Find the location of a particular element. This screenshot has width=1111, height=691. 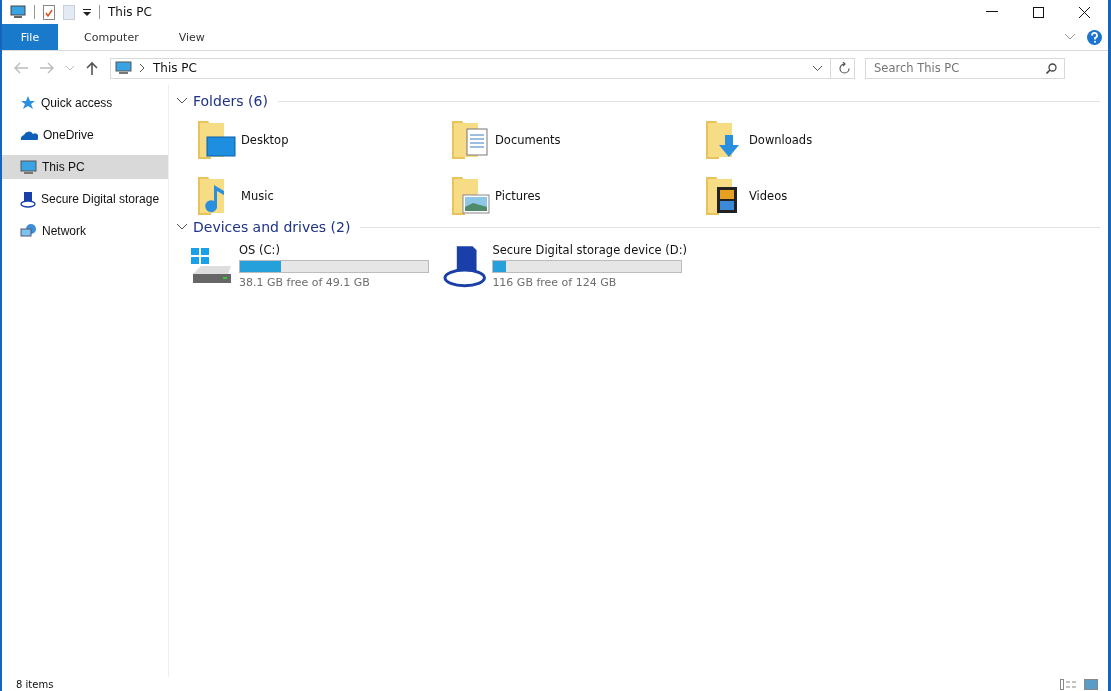

folder-name: Videos is located at coordinates (768, 196).